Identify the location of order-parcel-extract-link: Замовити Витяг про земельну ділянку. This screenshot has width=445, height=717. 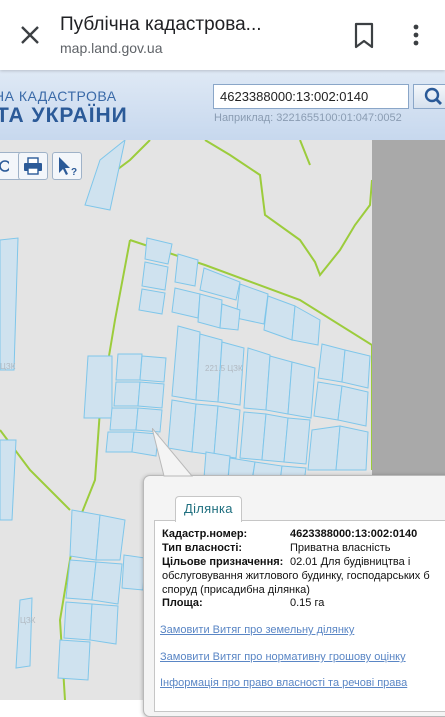
(257, 630).